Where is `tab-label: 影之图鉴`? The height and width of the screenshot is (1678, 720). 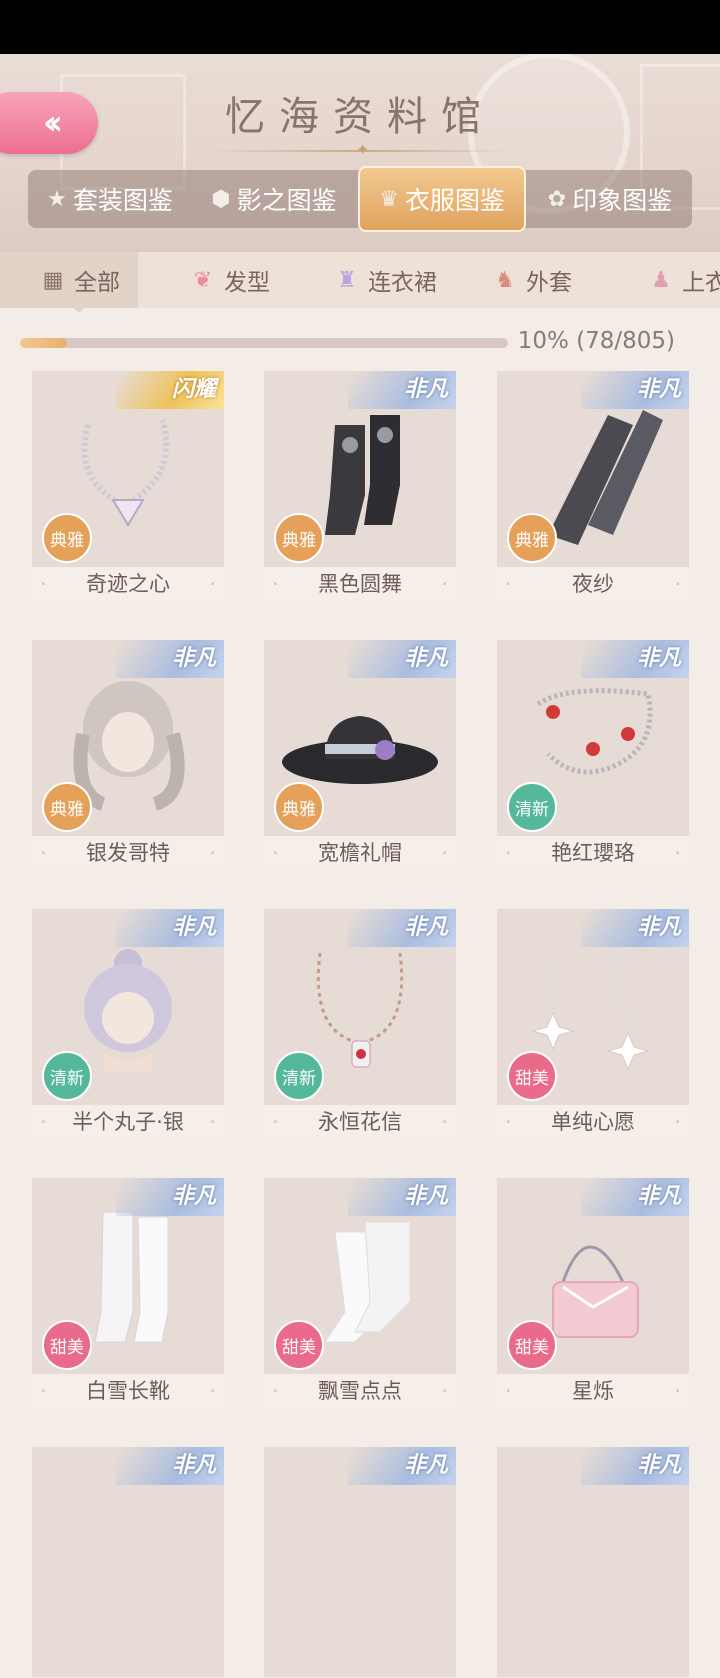 tab-label: 影之图鉴 is located at coordinates (286, 200).